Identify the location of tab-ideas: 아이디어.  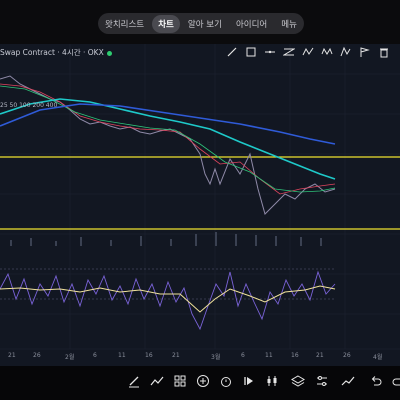
(251, 24).